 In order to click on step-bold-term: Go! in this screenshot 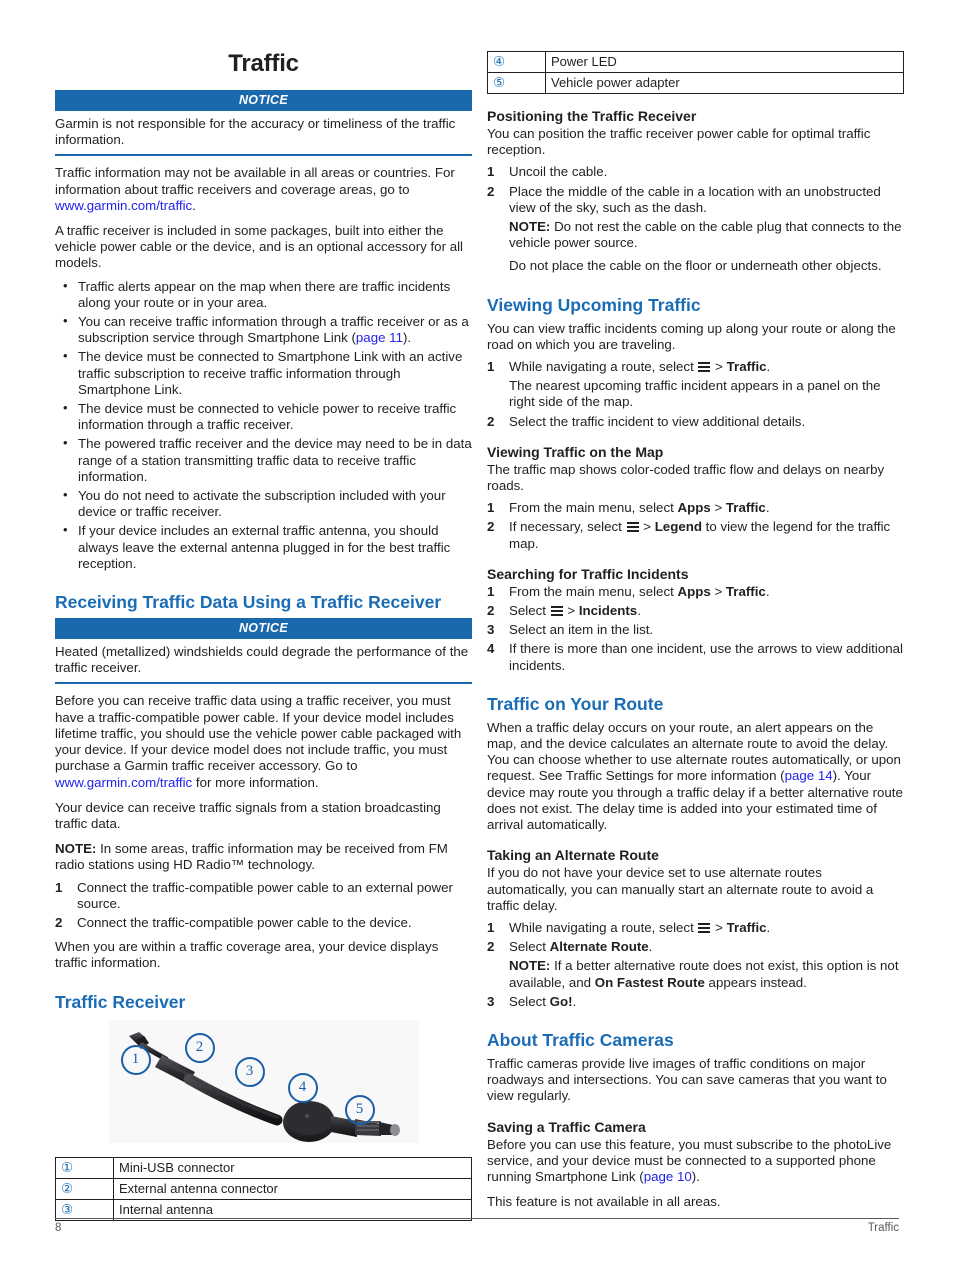, I will do `click(561, 1001)`.